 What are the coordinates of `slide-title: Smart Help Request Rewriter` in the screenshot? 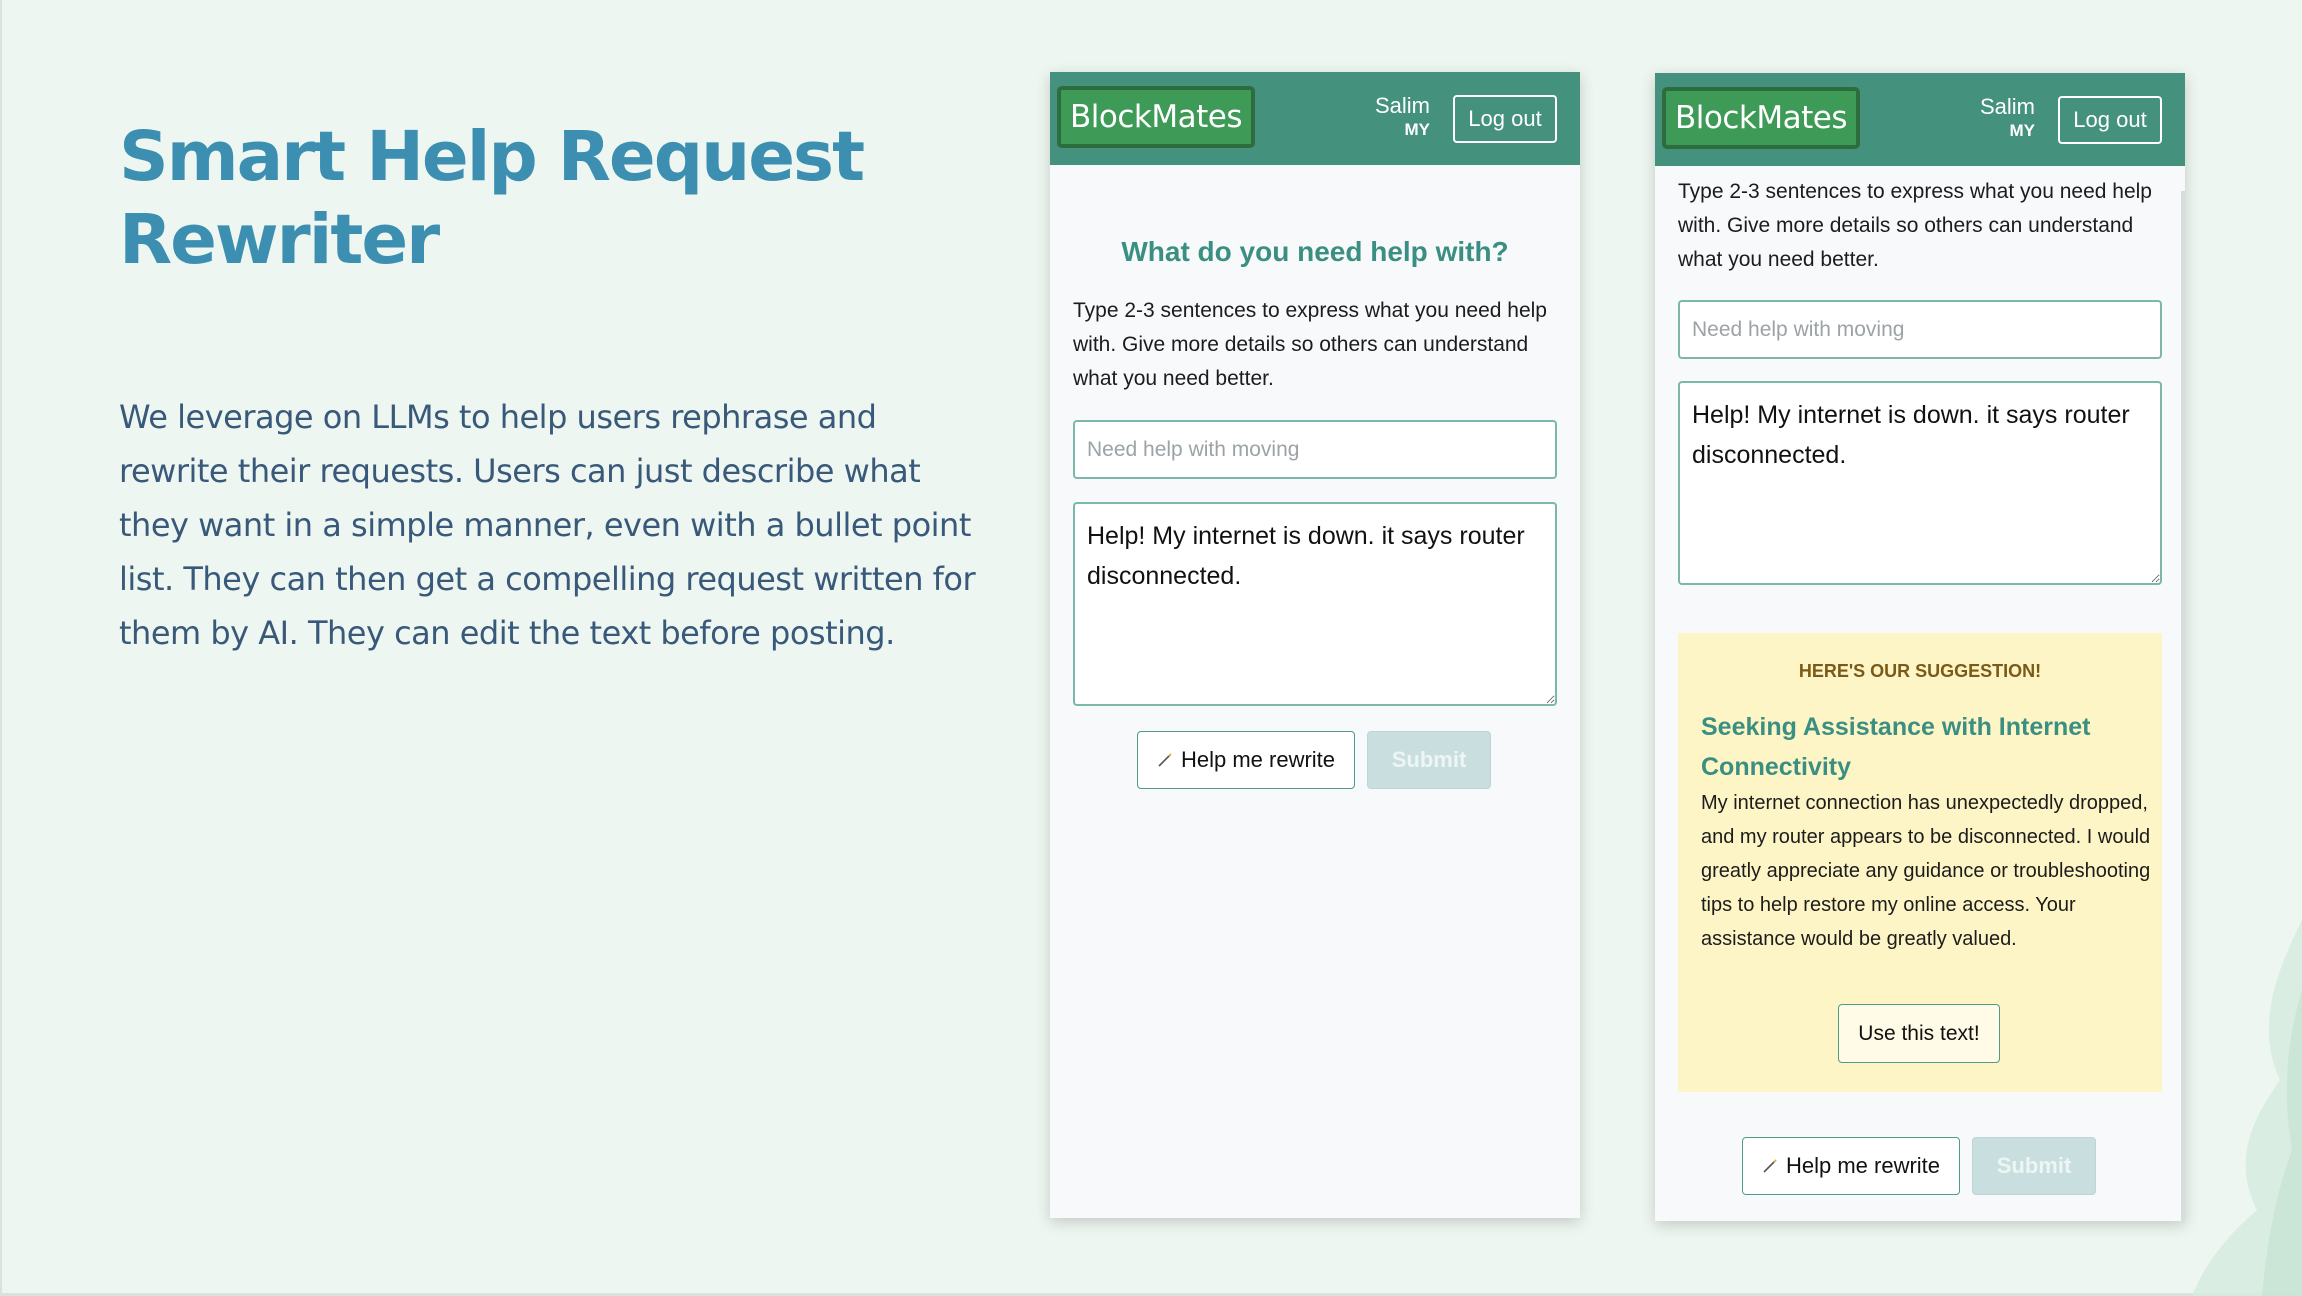 It's located at (492, 198).